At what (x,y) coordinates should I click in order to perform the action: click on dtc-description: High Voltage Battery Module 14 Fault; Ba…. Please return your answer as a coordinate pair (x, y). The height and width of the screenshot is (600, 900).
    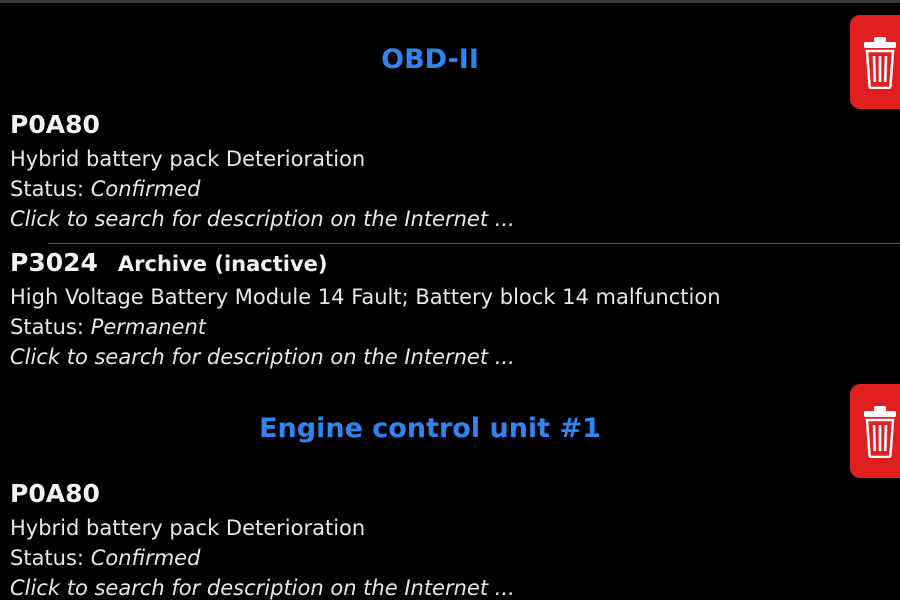
    Looking at the image, I should click on (365, 297).